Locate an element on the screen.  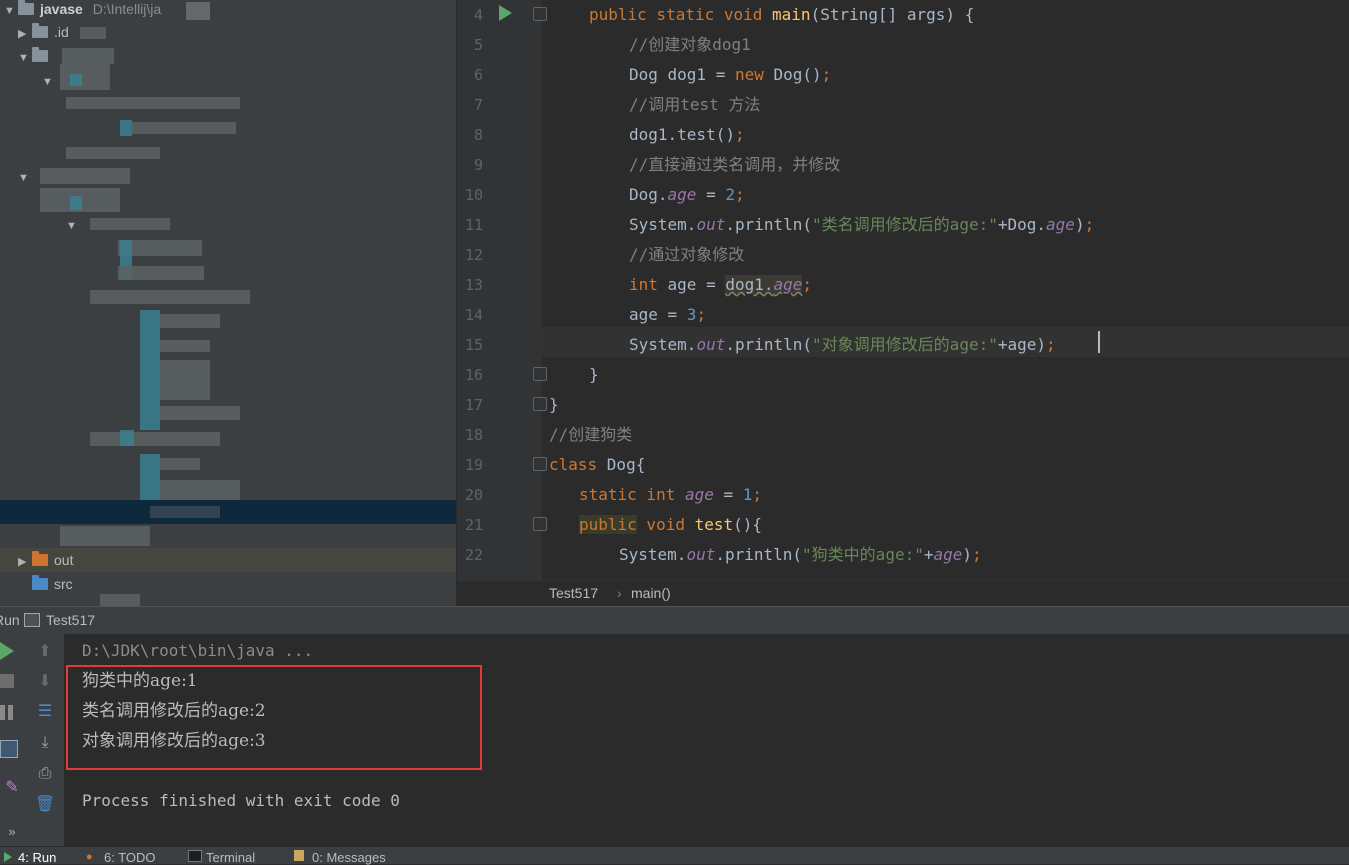
line-number: 20 is located at coordinates (473, 495).